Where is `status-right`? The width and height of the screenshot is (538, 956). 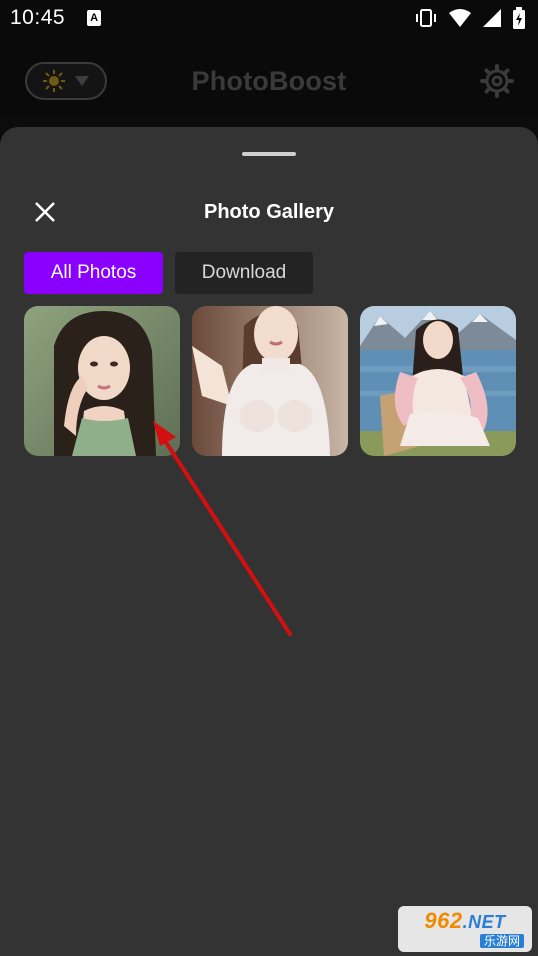 status-right is located at coordinates (470, 18).